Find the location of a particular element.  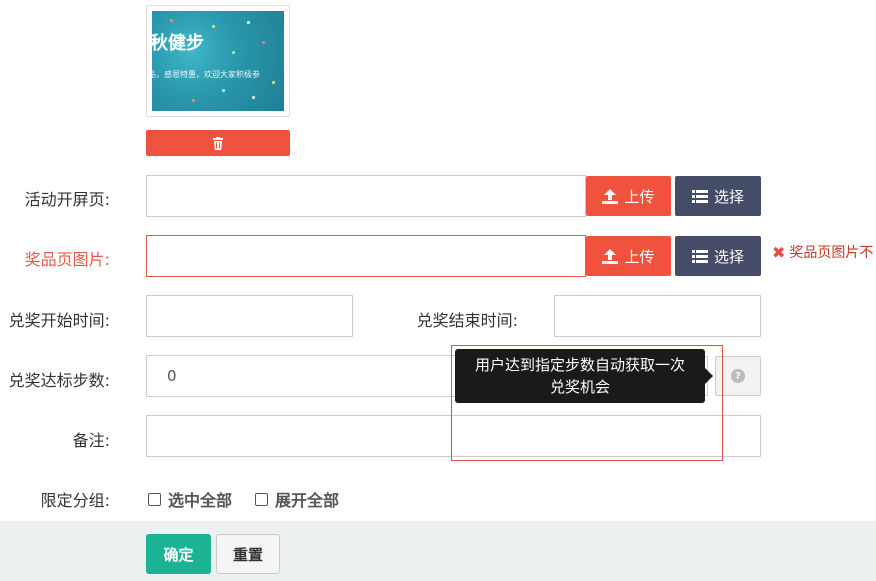

confirm-button: 确定 is located at coordinates (178, 554).